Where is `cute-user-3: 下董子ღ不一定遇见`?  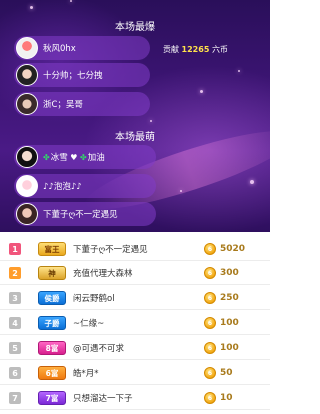
cute-user-3: 下董子ღ不一定遇见 is located at coordinates (85, 214).